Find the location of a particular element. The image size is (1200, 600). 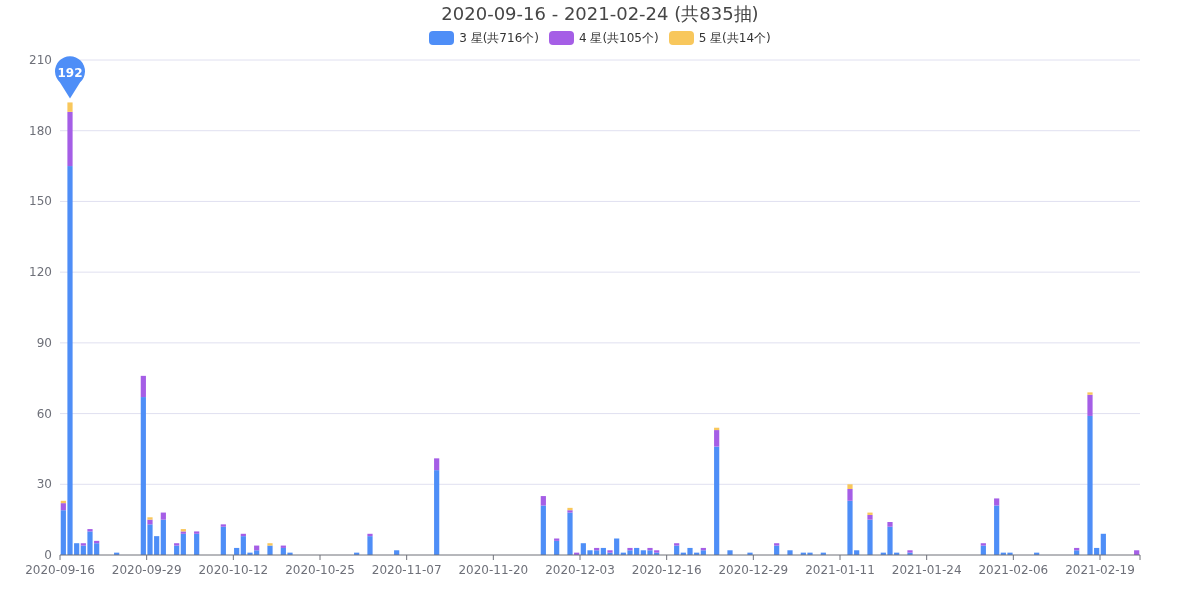

legend-label: 5 星(共14个) is located at coordinates (734, 38).